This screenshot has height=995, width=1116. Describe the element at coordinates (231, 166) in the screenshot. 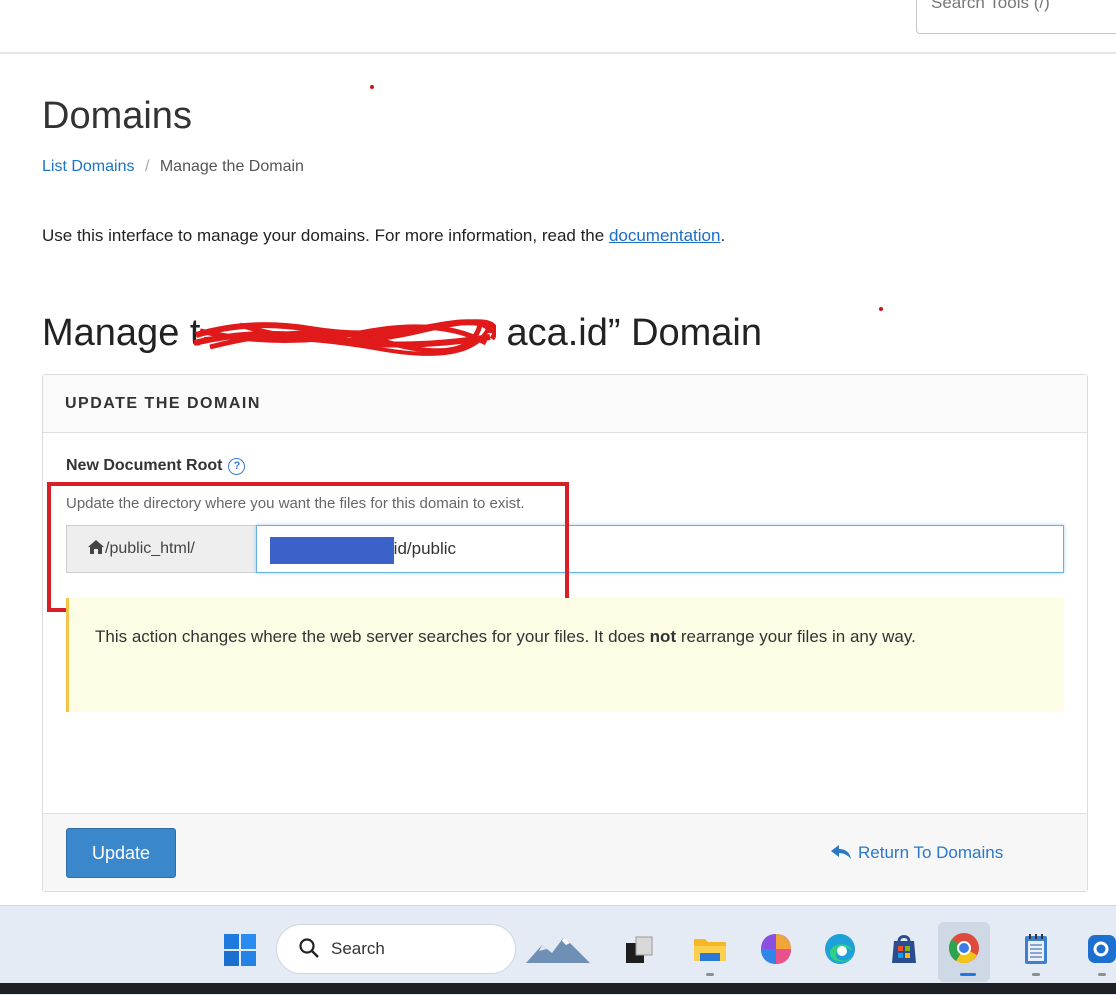

I see `breadcrumb-current: Manage the Domain` at that location.